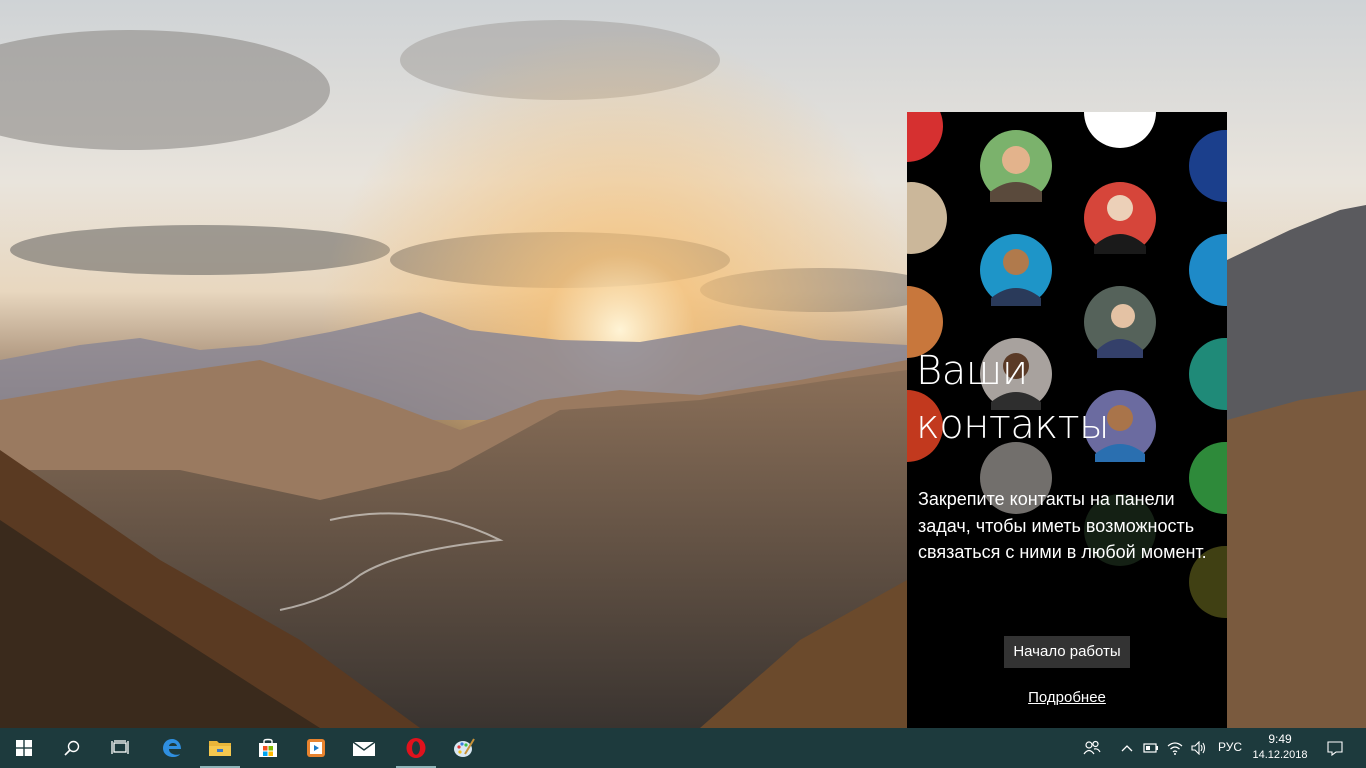  I want to click on opera-icon, so click(416, 748).